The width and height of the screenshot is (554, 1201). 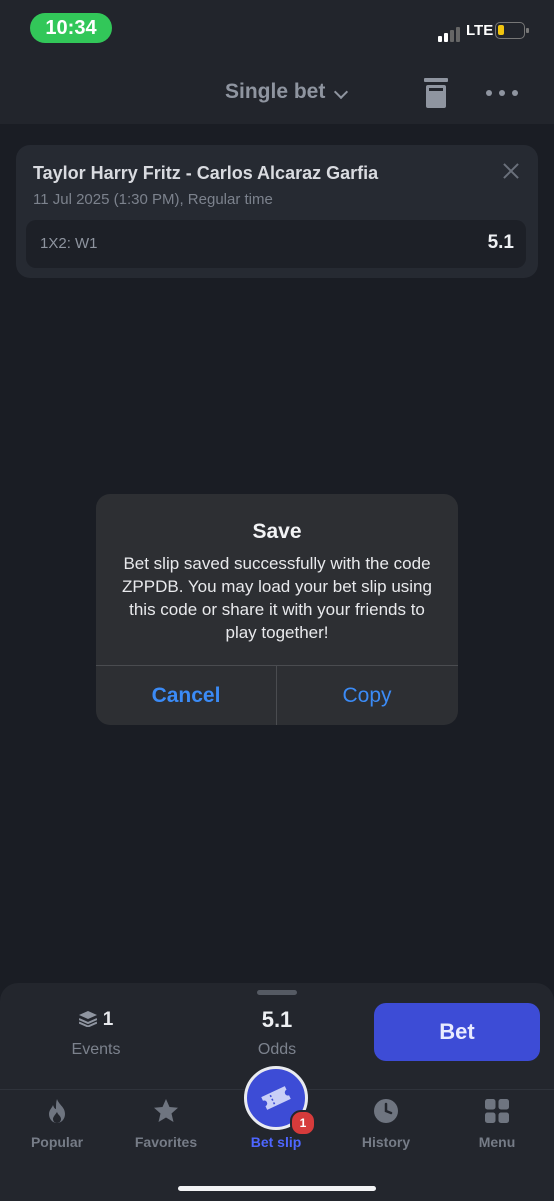 I want to click on close-icon, so click(x=511, y=171).